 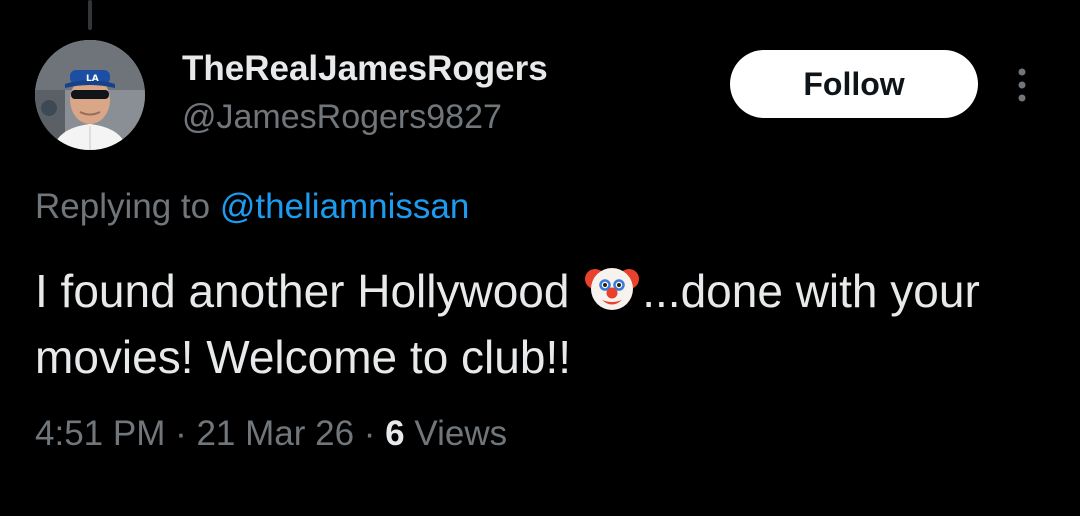 What do you see at coordinates (854, 84) in the screenshot?
I see `follow-button: Follow` at bounding box center [854, 84].